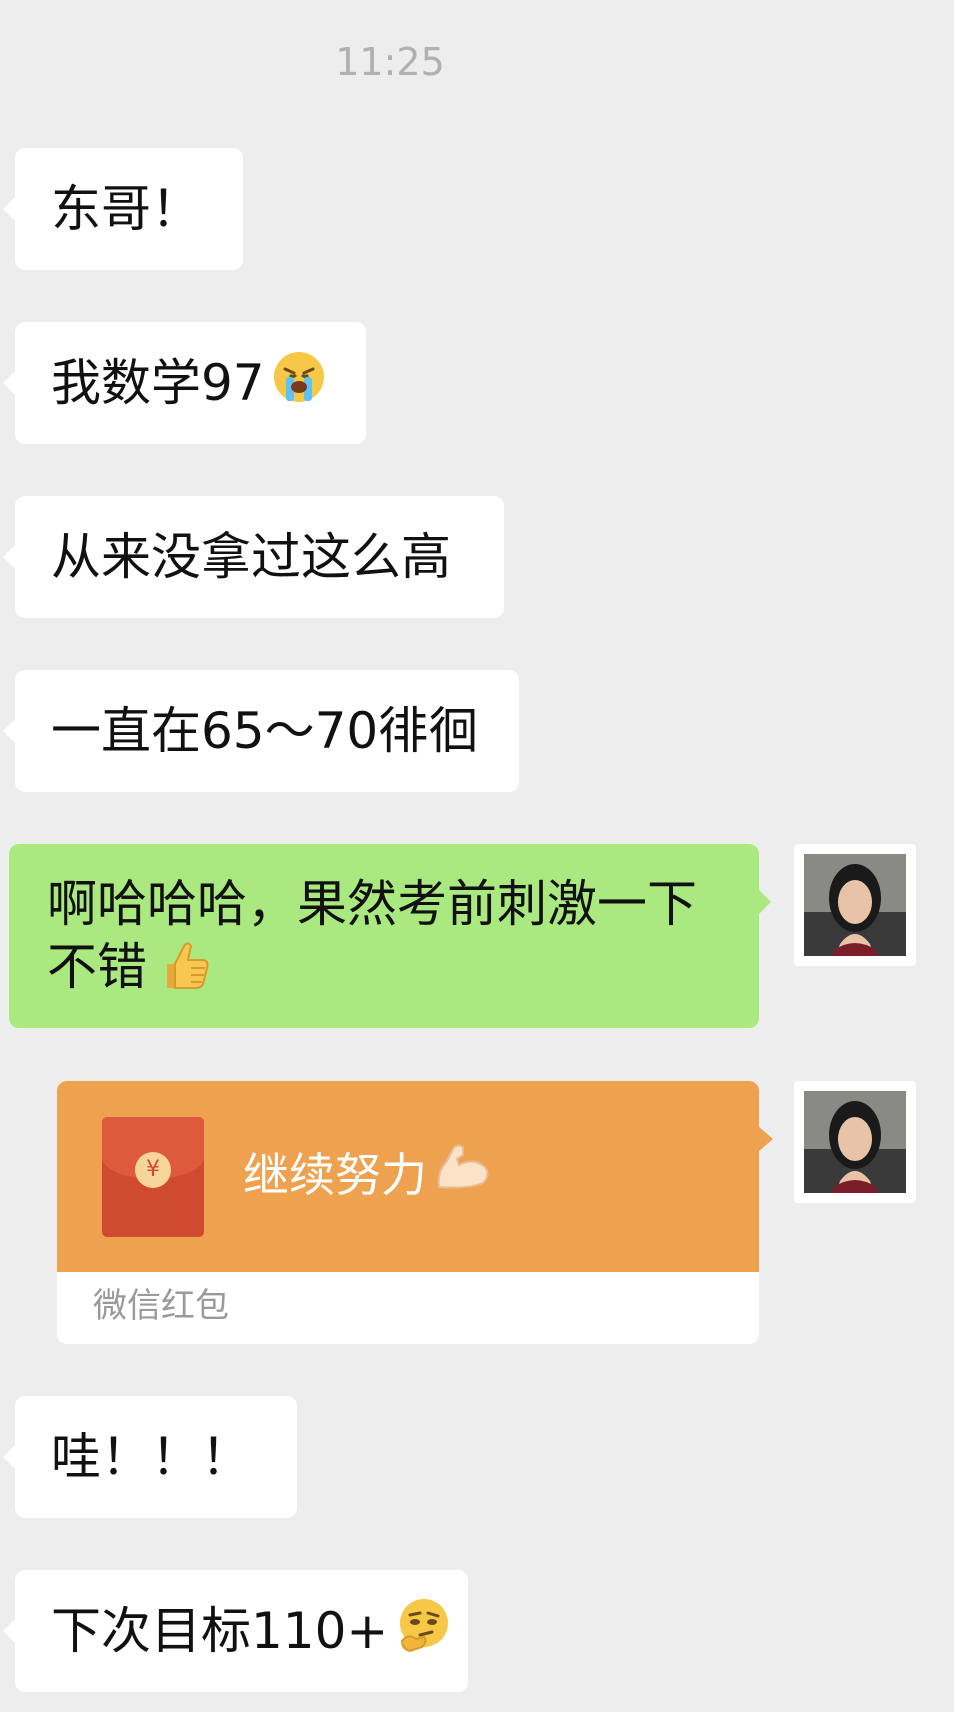 Image resolution: width=954 pixels, height=1712 pixels. I want to click on message-bubble-incoming: 从来没拿过这么高, so click(253, 557).